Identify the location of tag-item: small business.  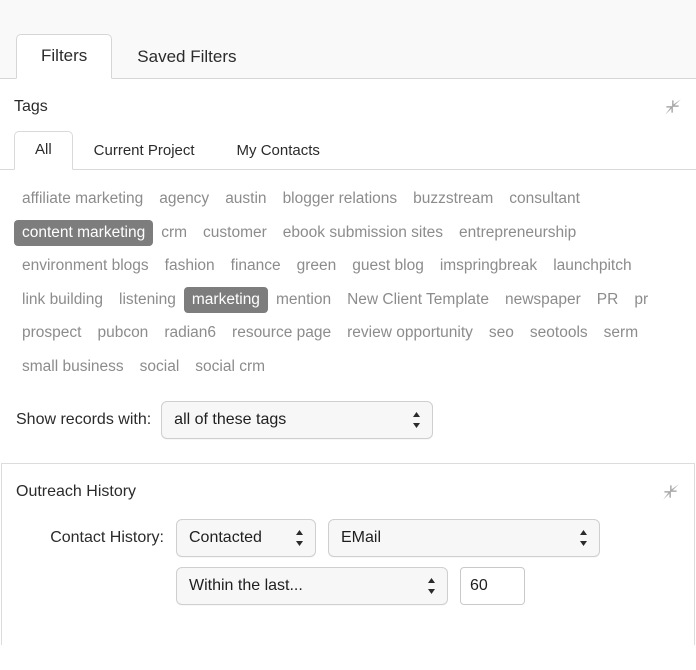
(73, 367).